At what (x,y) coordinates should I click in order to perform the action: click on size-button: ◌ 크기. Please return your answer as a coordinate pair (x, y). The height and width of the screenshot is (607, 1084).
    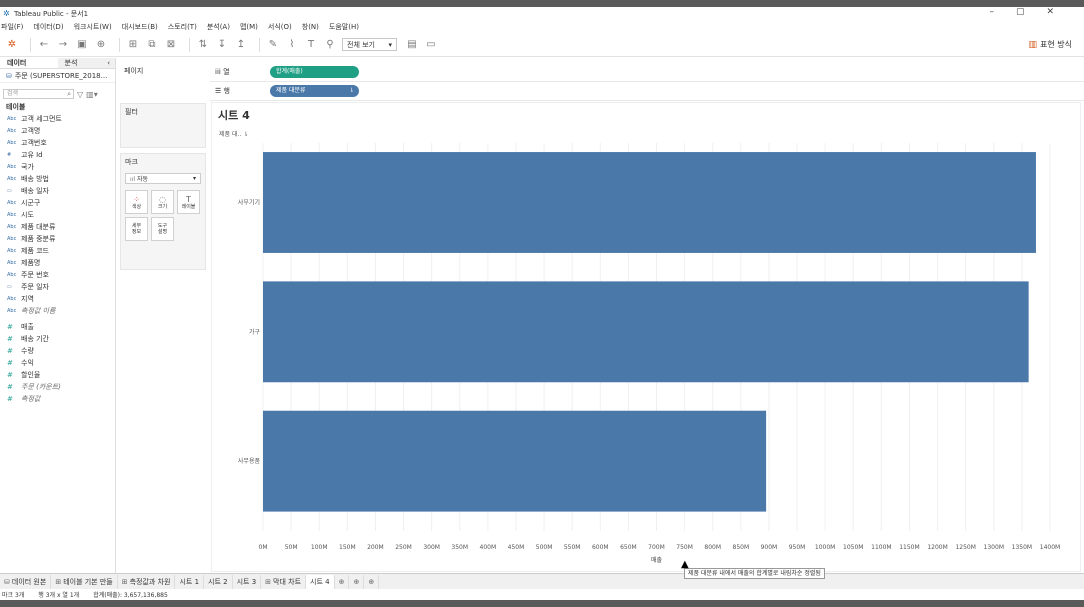
    Looking at the image, I should click on (162, 202).